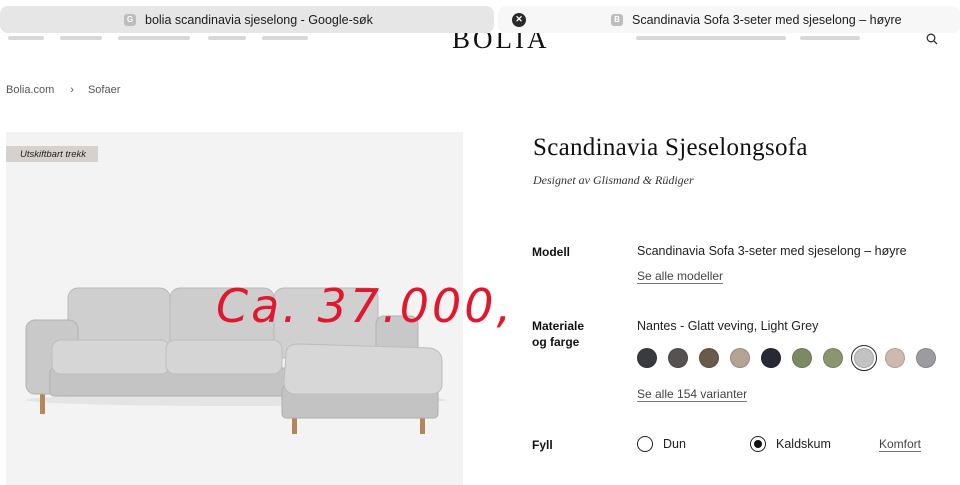  Describe the element at coordinates (680, 276) in the screenshot. I see `see-all-models-link: Se alle modeller` at that location.